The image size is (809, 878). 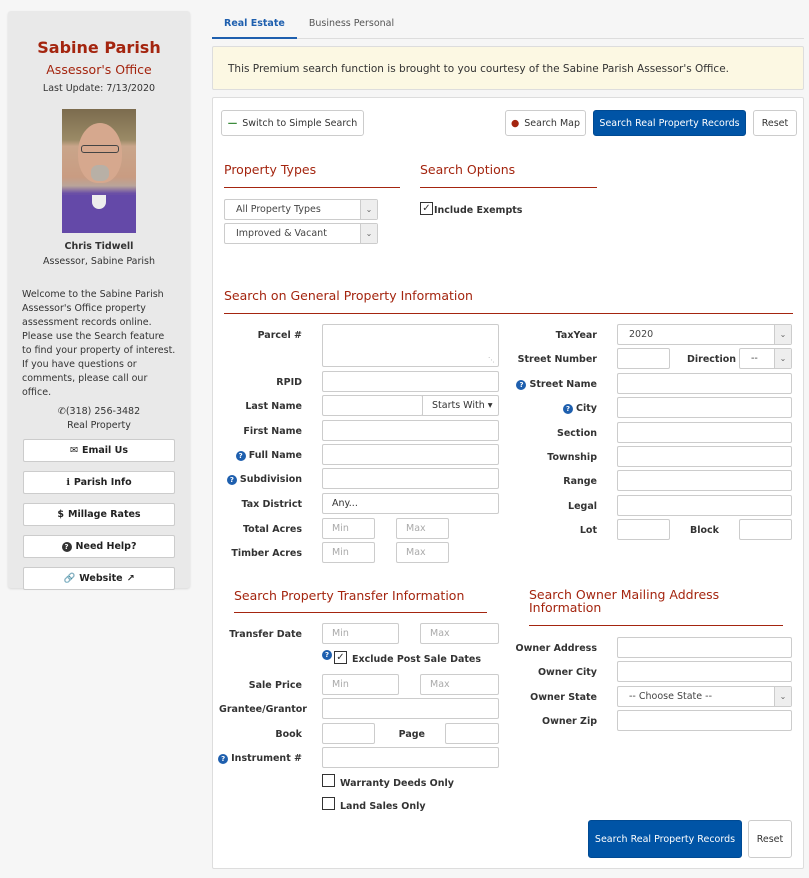 What do you see at coordinates (279, 335) in the screenshot?
I see `parcel-label: Parcel #` at bounding box center [279, 335].